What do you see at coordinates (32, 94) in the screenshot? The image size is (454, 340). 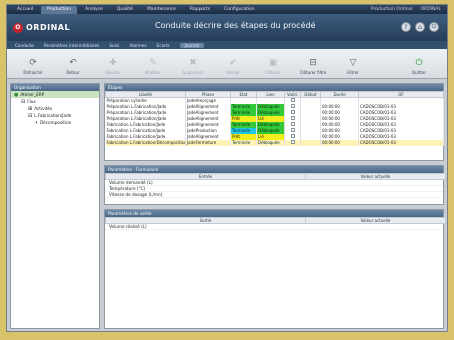 I see `tree-item-label: Atelier_ERP` at bounding box center [32, 94].